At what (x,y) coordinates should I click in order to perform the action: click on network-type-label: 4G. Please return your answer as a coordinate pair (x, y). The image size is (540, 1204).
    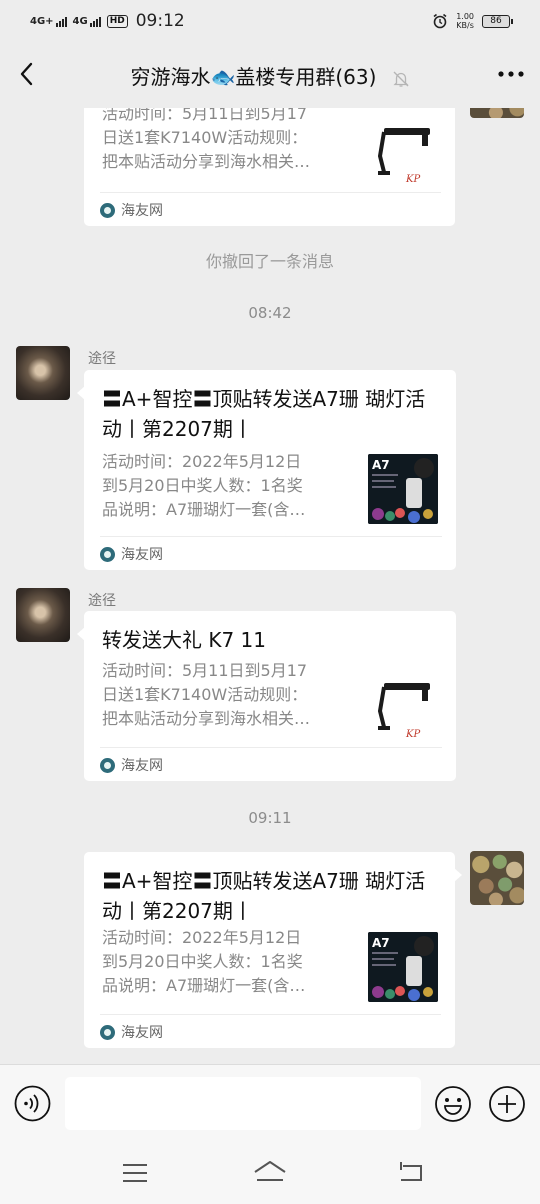
    Looking at the image, I should click on (80, 21).